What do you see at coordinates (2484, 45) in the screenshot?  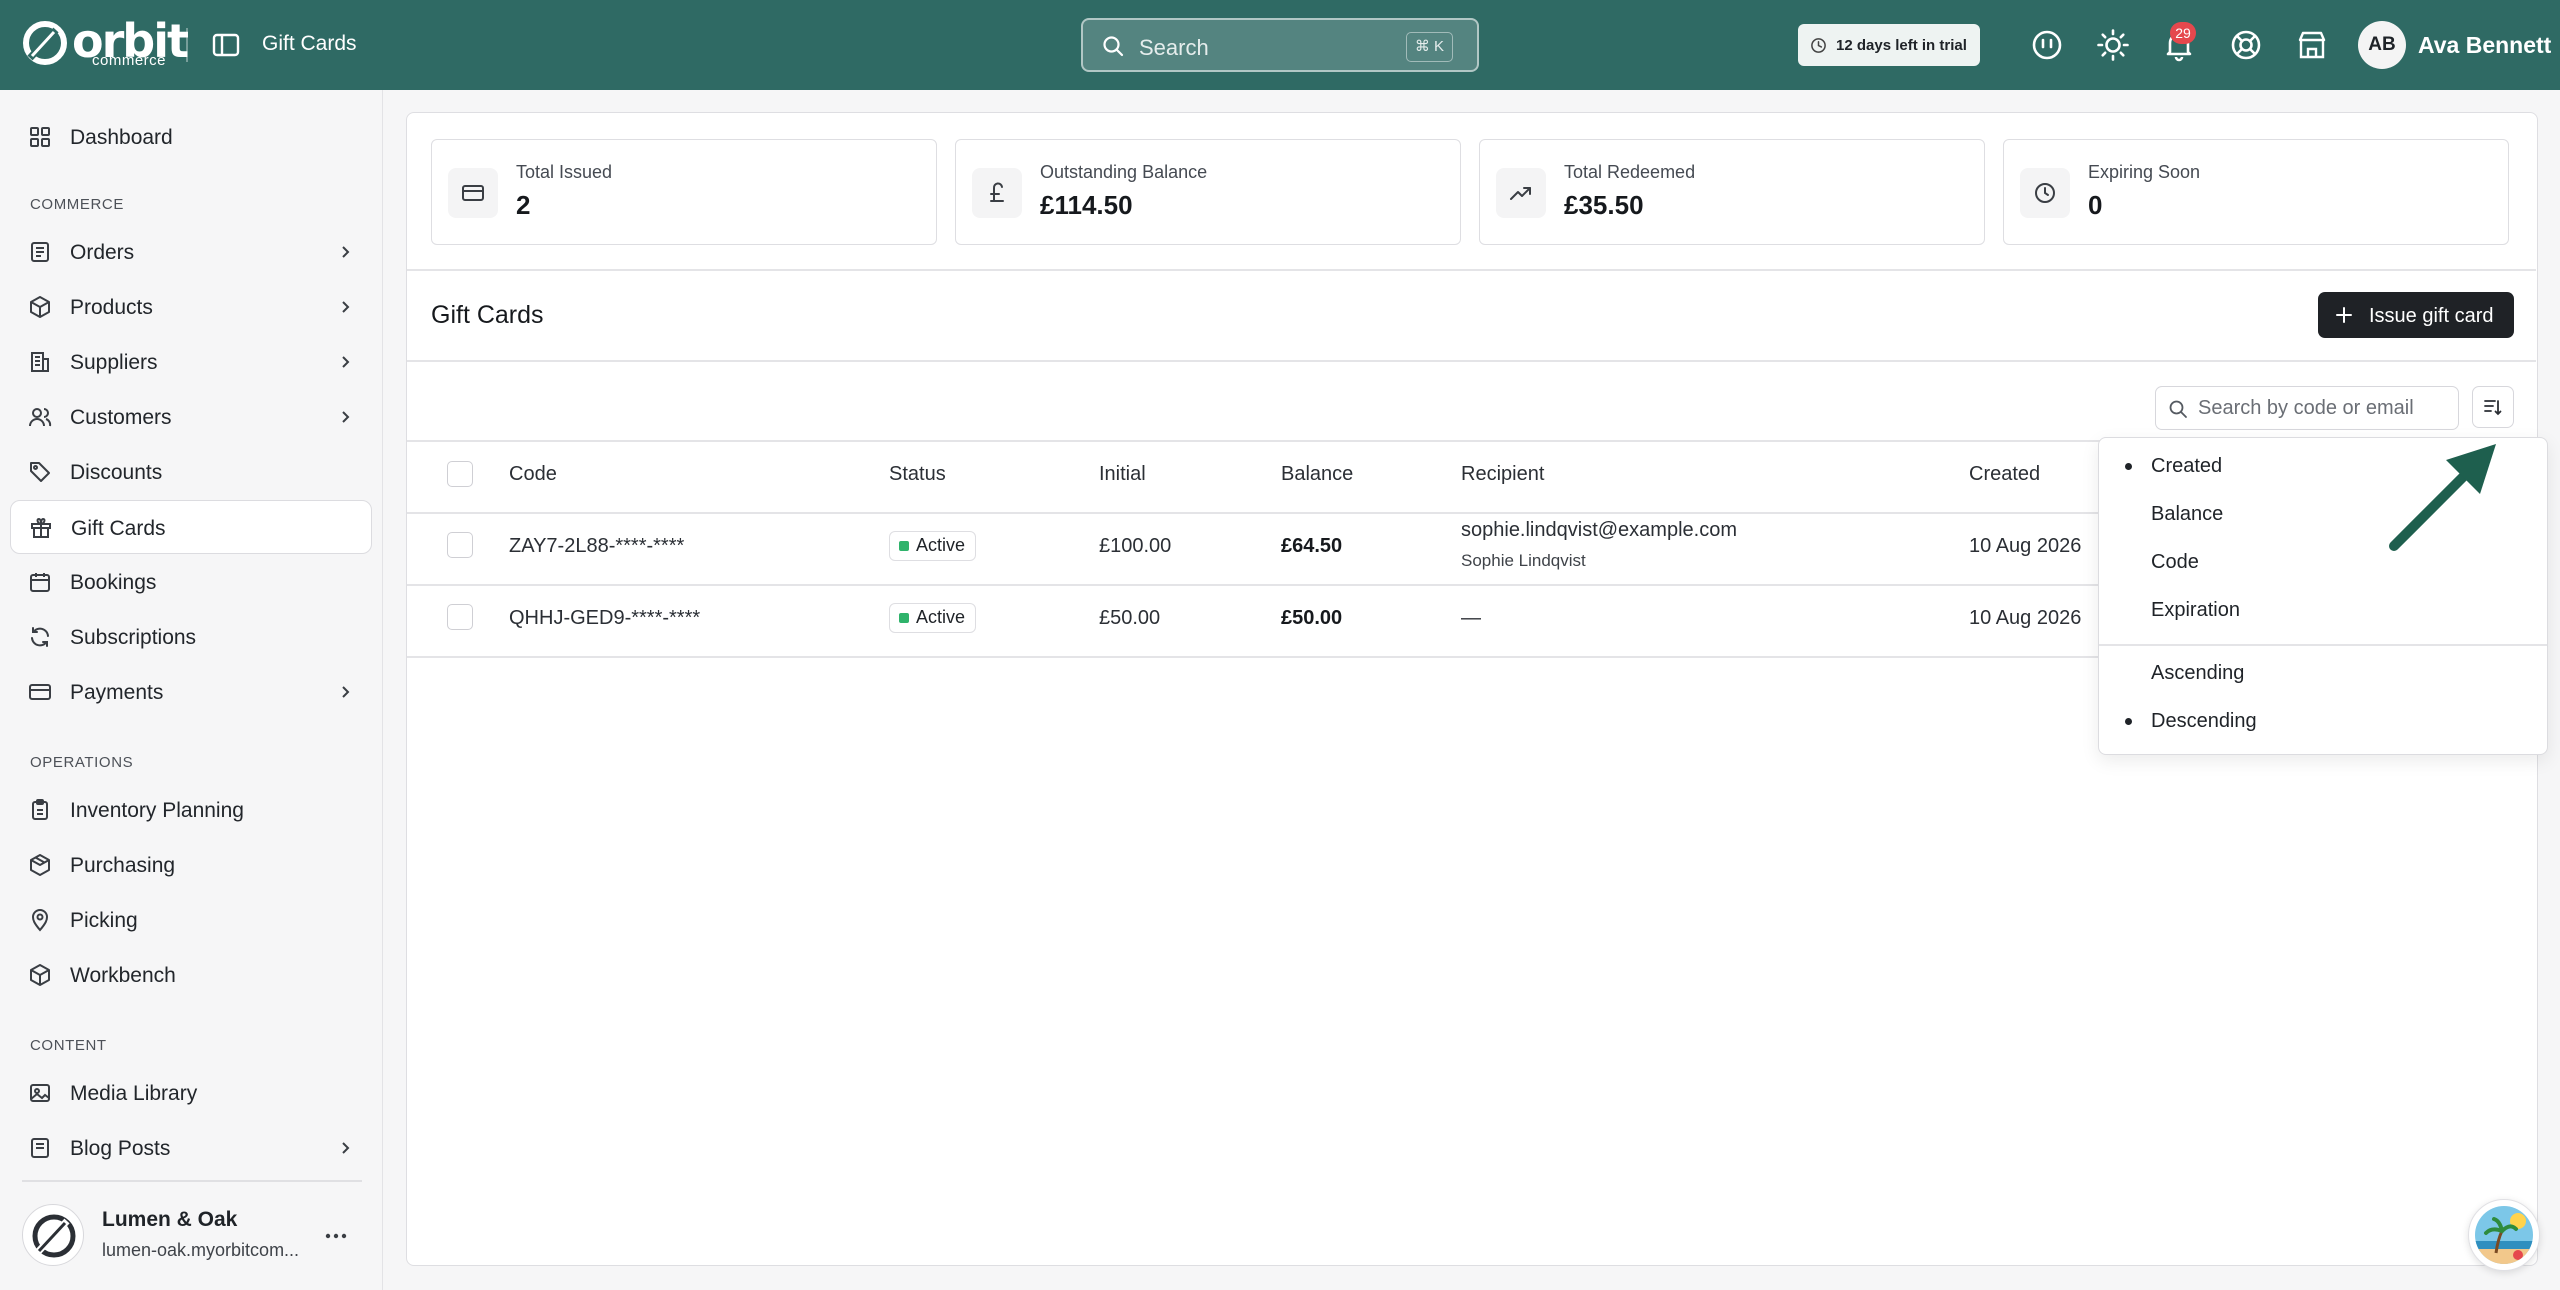 I see `user-name: Ava Bennett` at bounding box center [2484, 45].